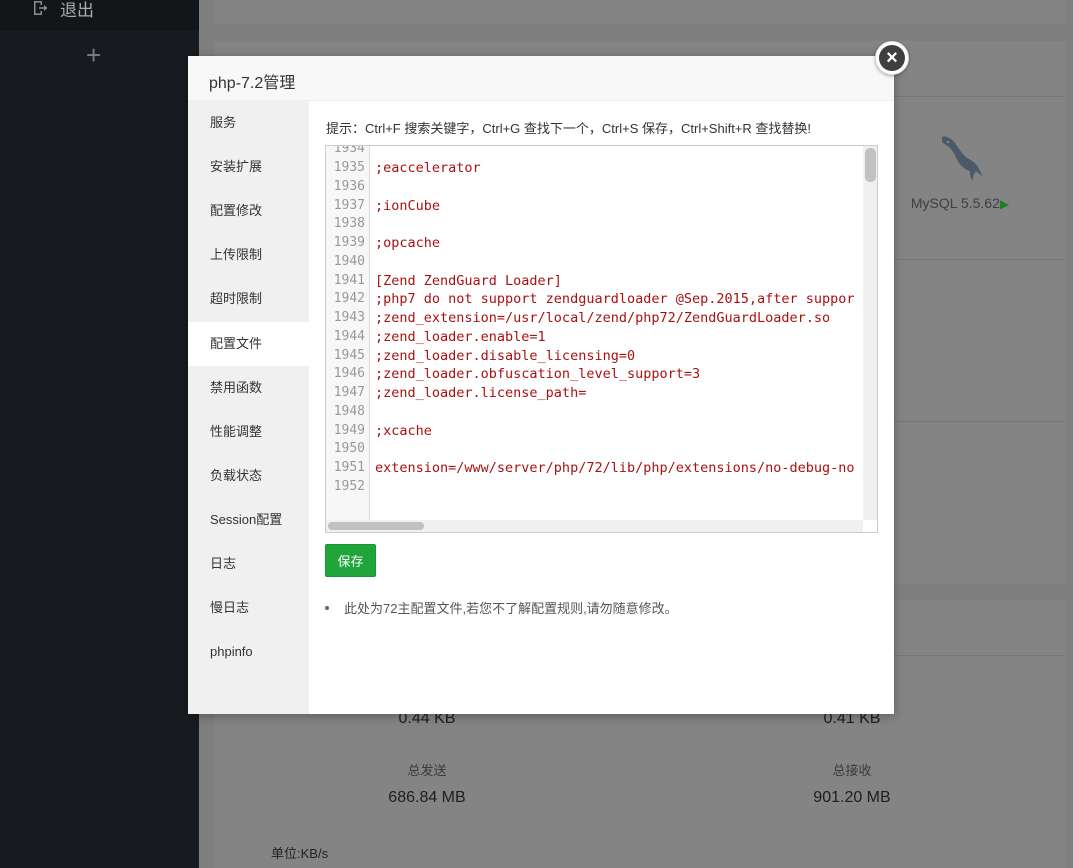 The image size is (1073, 868). What do you see at coordinates (594, 526) in the screenshot?
I see `horizontal-scrollbar` at bounding box center [594, 526].